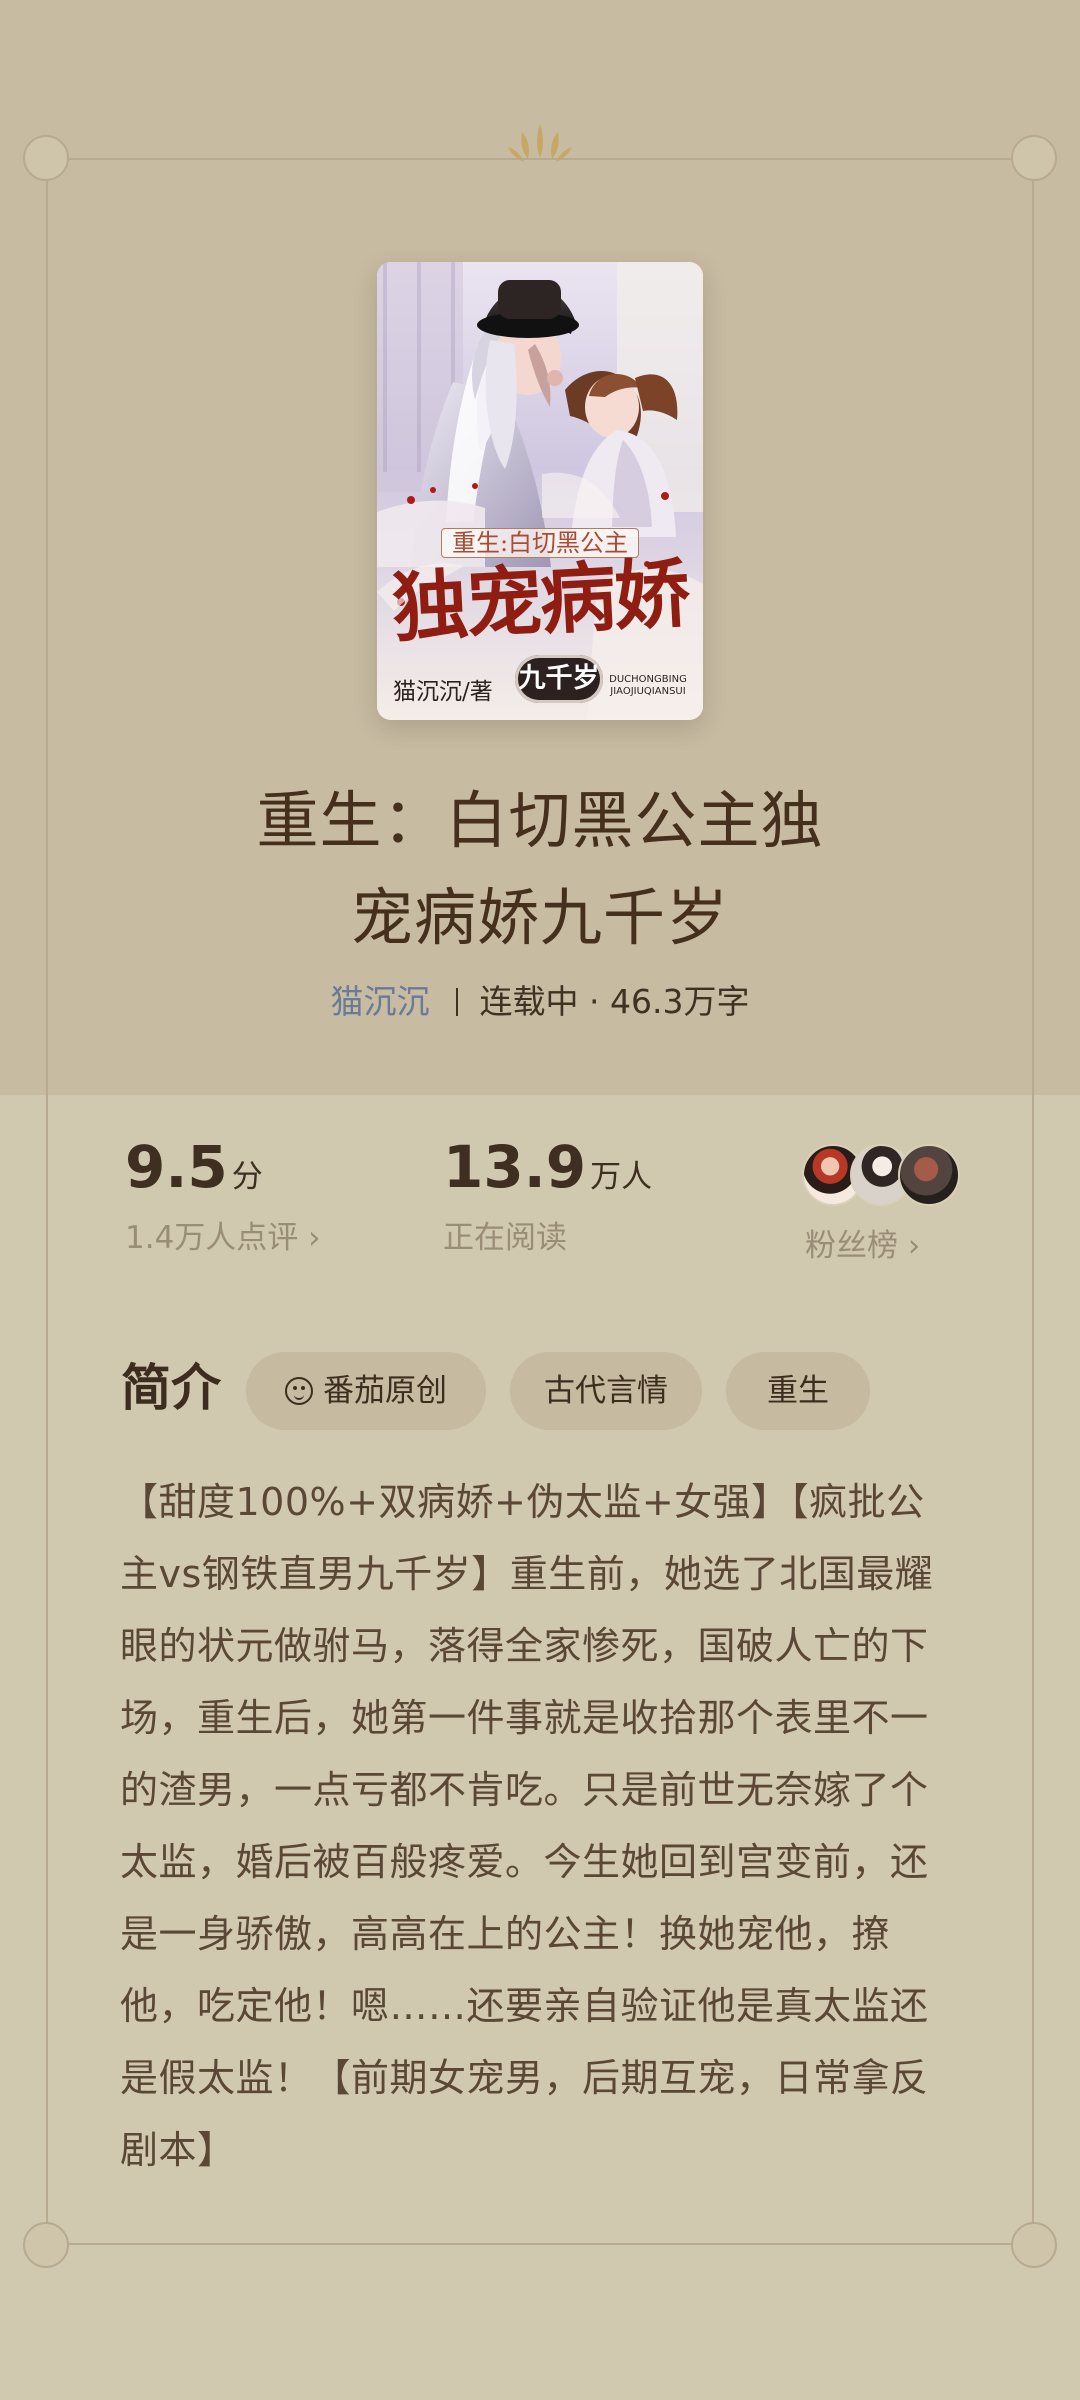 This screenshot has width=1080, height=2400. What do you see at coordinates (614, 1001) in the screenshot?
I see `book-status: 连载中 · 46.3万字` at bounding box center [614, 1001].